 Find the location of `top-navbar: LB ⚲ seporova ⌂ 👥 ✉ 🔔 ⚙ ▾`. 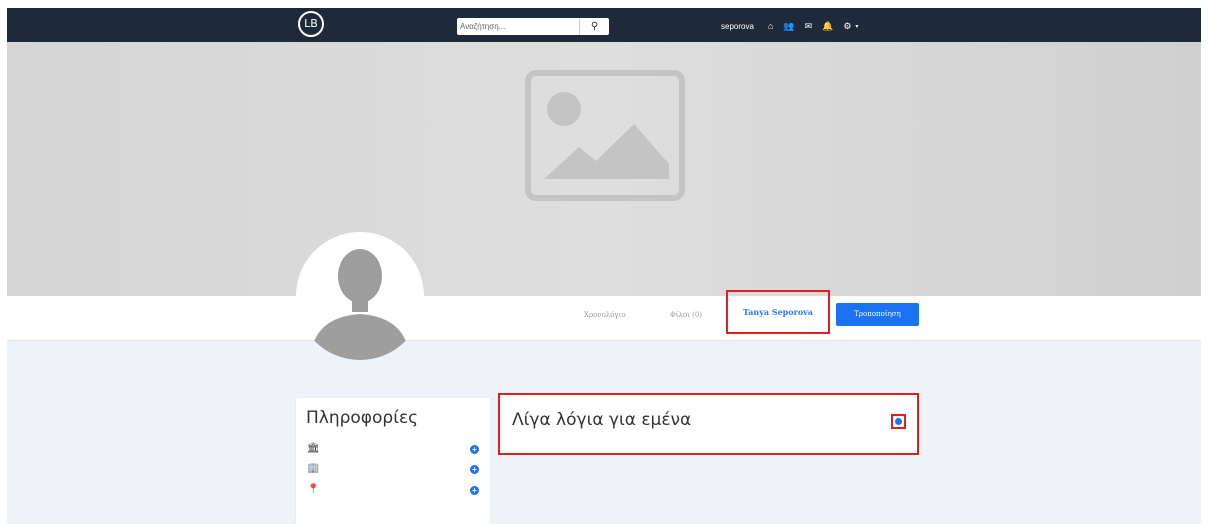

top-navbar: LB ⚲ seporova ⌂ 👥 ✉ 🔔 ⚙ ▾ is located at coordinates (604, 25).